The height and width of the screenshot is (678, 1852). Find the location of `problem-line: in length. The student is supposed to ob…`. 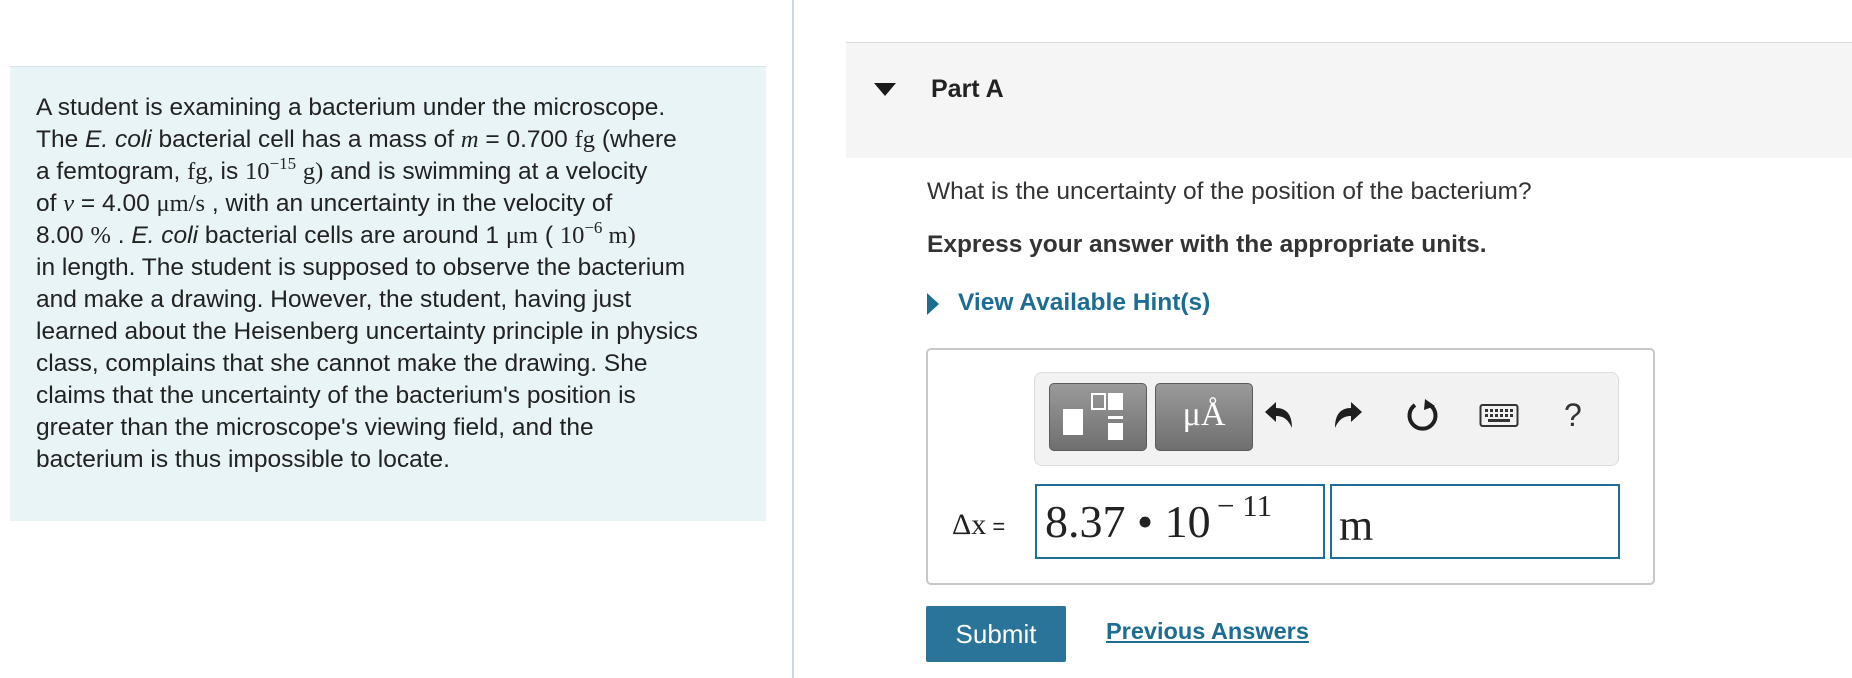

problem-line: in length. The student is supposed to ob… is located at coordinates (389, 268).